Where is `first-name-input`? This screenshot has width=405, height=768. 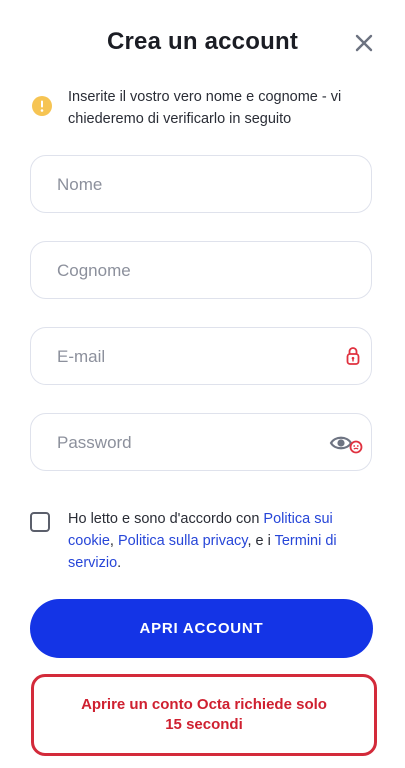
first-name-input is located at coordinates (187, 185).